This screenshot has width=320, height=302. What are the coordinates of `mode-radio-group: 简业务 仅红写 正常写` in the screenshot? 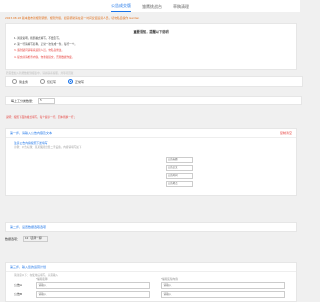 It's located at (154, 81).